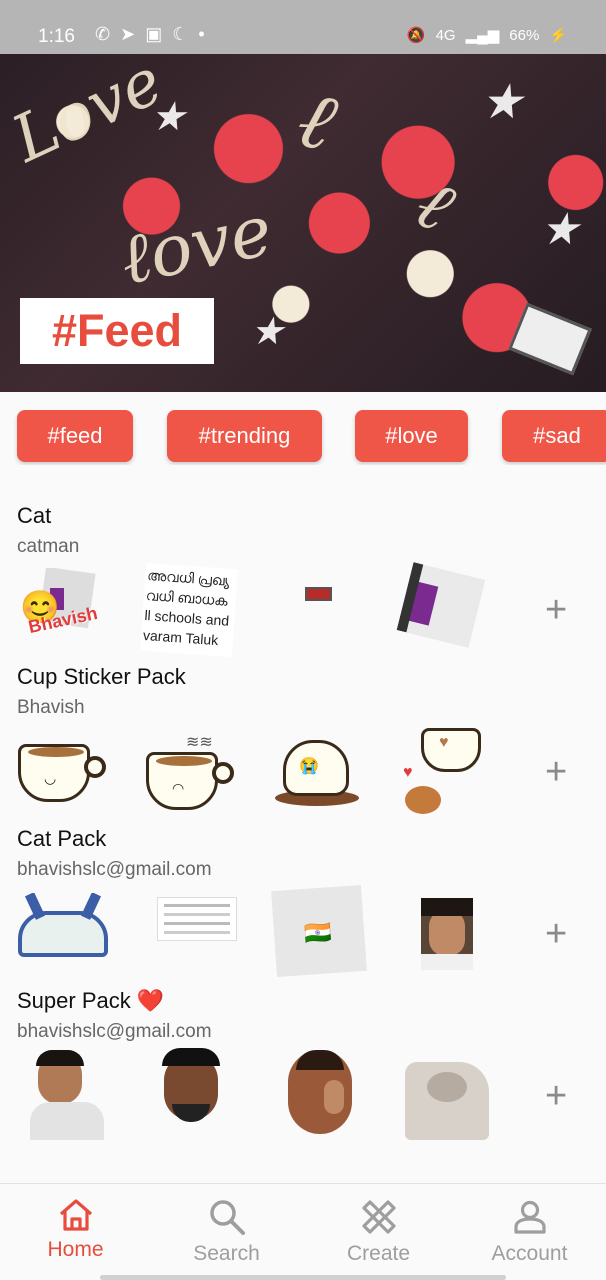 This screenshot has height=1280, width=606. What do you see at coordinates (56, 36) in the screenshot?
I see `status-time: 1:16` at bounding box center [56, 36].